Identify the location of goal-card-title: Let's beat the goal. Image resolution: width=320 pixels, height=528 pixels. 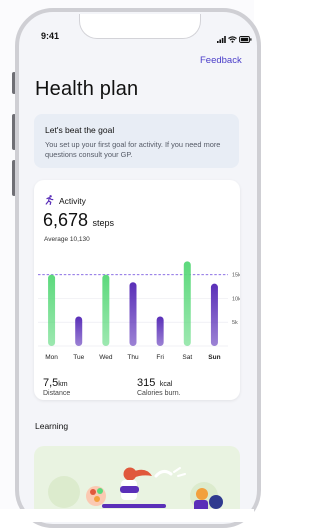
(80, 130).